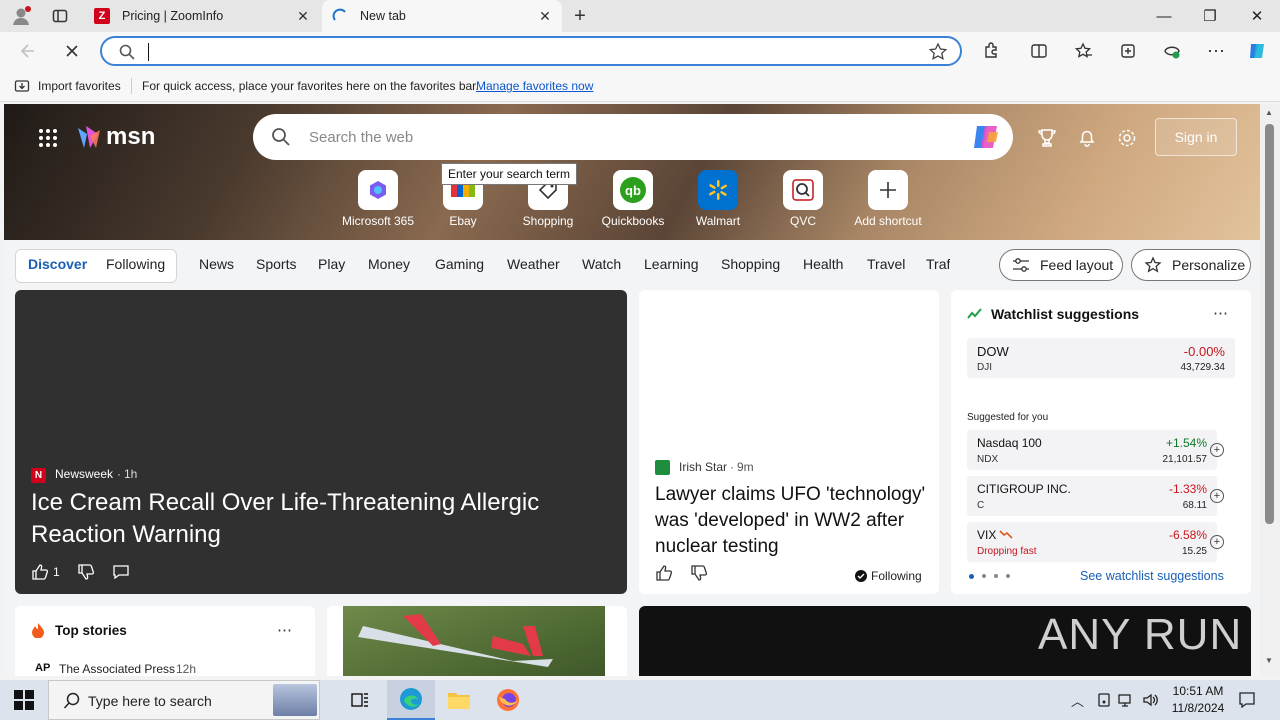 This screenshot has height=720, width=1280. What do you see at coordinates (1128, 51) in the screenshot?
I see `collections-icon` at bounding box center [1128, 51].